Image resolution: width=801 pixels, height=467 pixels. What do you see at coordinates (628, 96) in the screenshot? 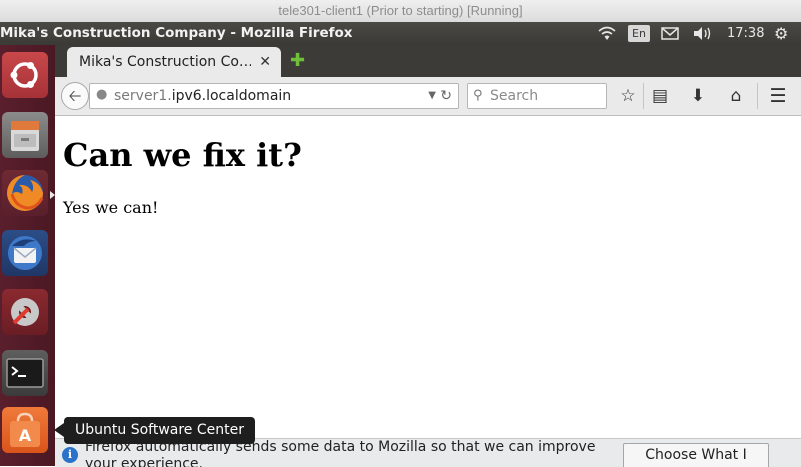
I see `bookmark-star-icon: ☆` at bounding box center [628, 96].